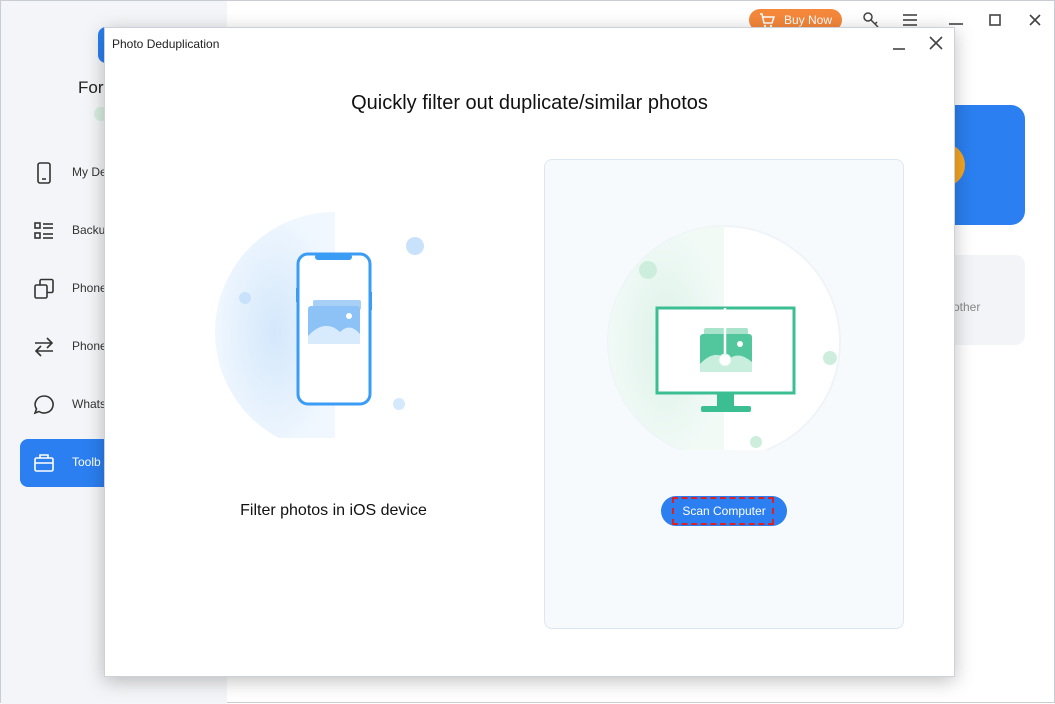 The height and width of the screenshot is (704, 1055). I want to click on background-card-label: other, so click(967, 307).